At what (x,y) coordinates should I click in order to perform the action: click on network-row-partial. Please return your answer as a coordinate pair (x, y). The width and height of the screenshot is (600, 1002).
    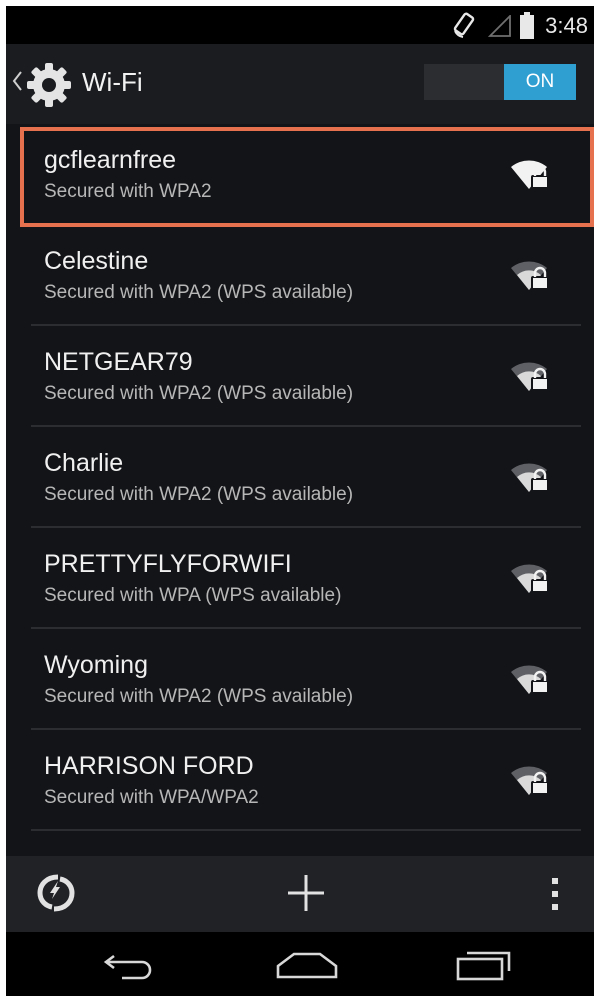
    Looking at the image, I should click on (300, 843).